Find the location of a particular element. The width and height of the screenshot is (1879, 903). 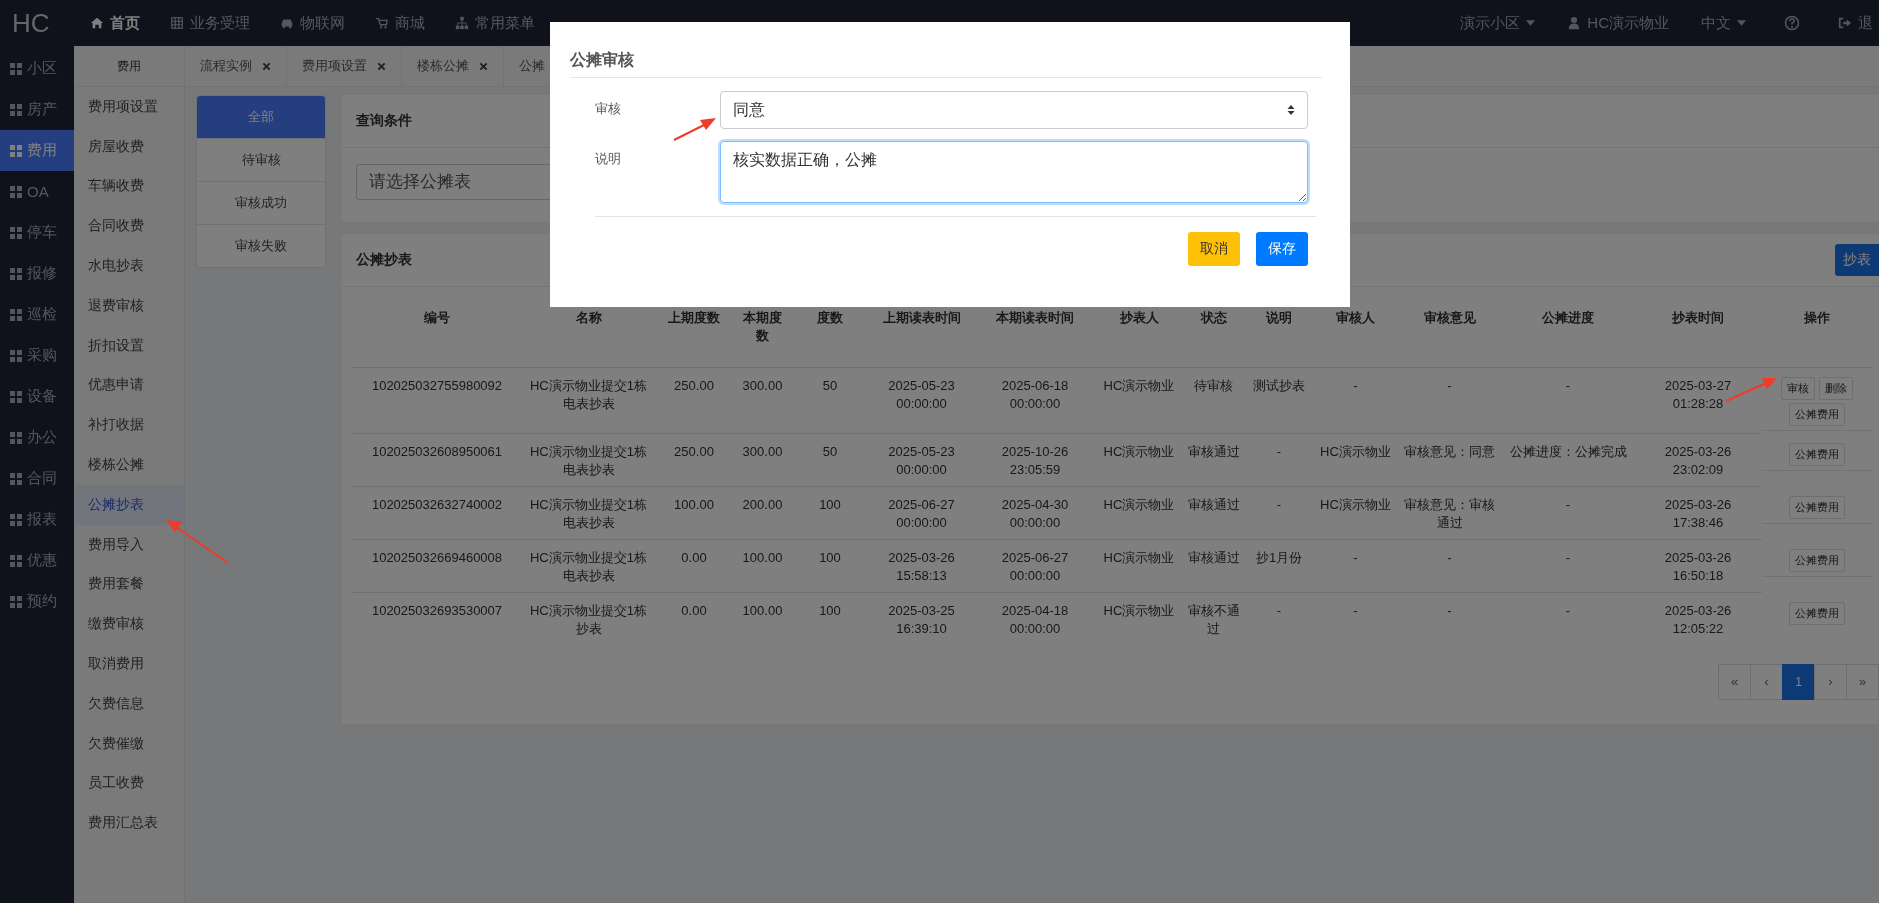

field-label: 审核 is located at coordinates (608, 109).